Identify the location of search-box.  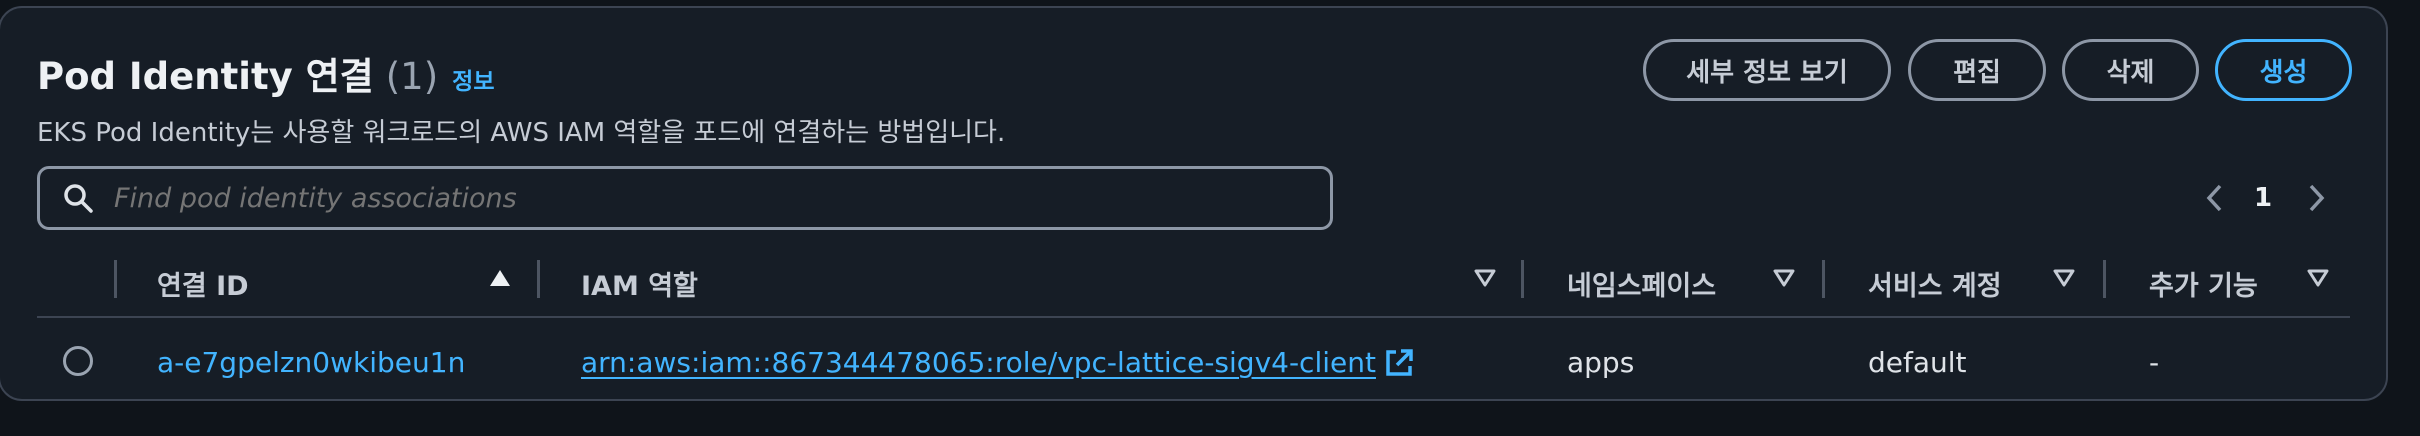
(685, 198).